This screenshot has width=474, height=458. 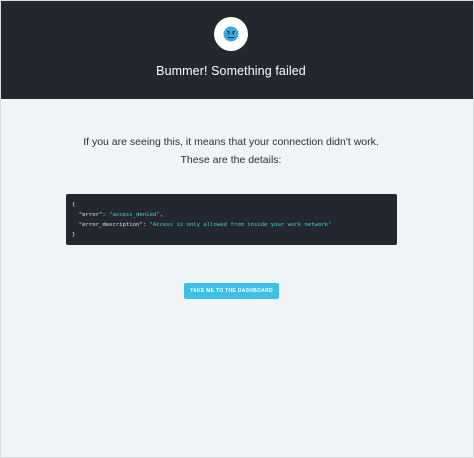 I want to click on code-error-line: "error": "access_denied",, so click(x=120, y=215).